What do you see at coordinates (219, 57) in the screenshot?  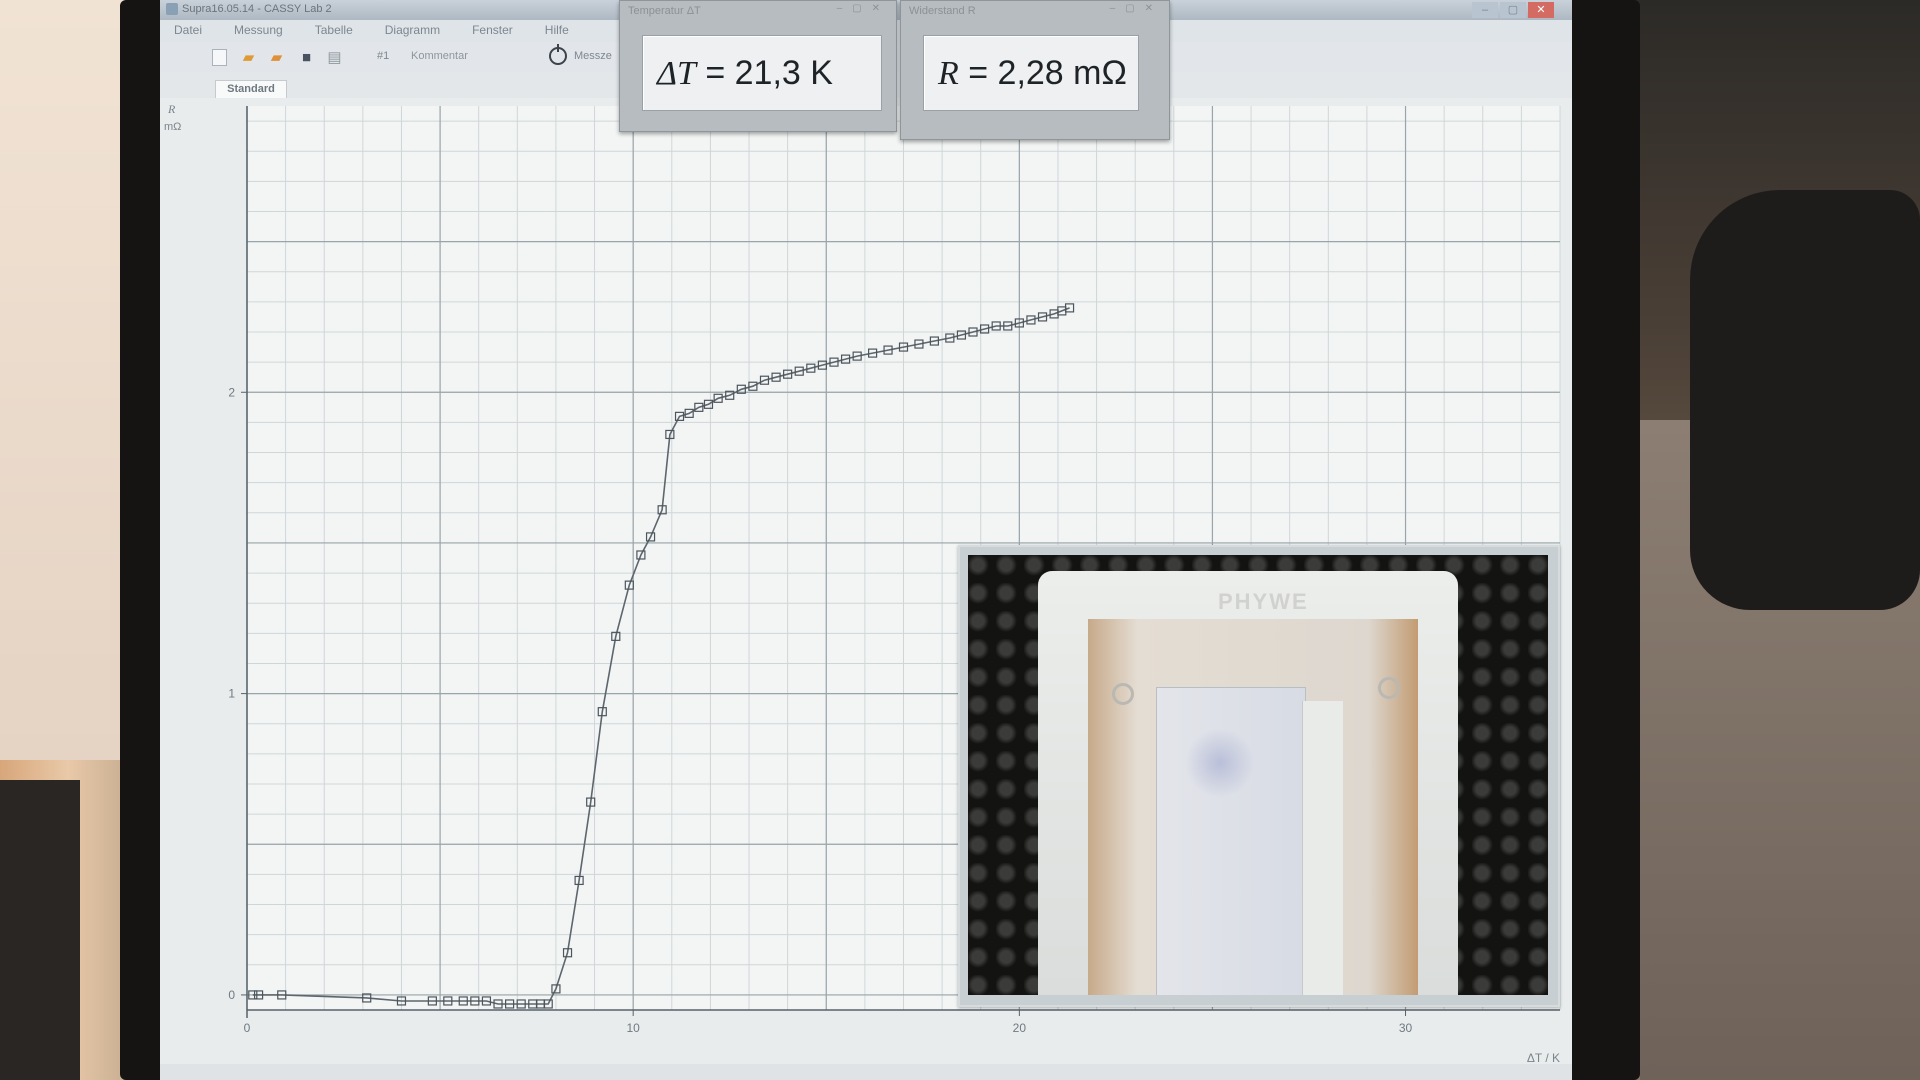 I see `new-file-icon` at bounding box center [219, 57].